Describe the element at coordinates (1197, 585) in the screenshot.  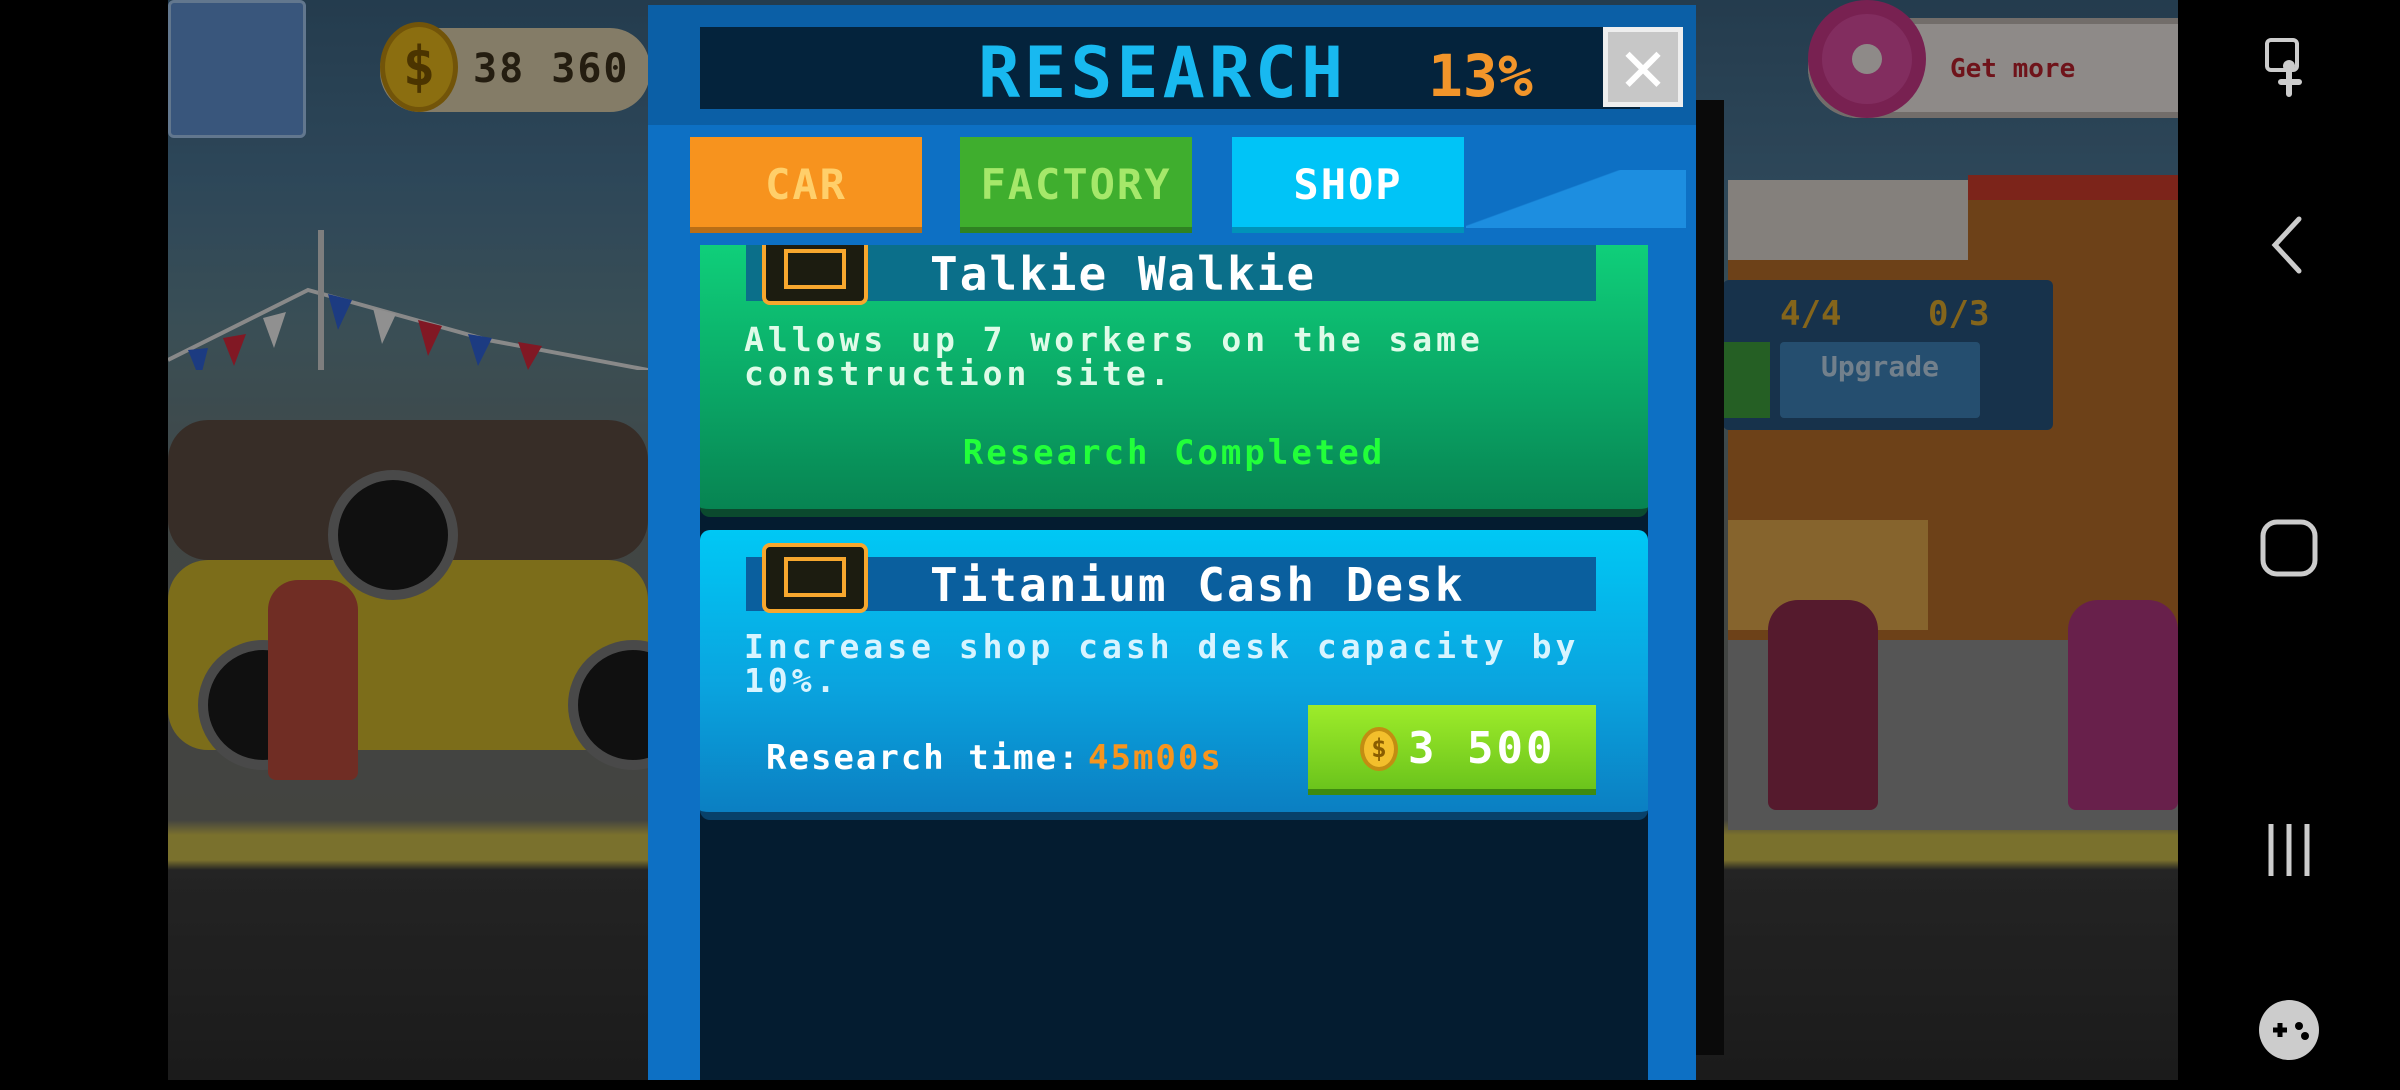
I see `card-title: Titanium Cash Desk` at that location.